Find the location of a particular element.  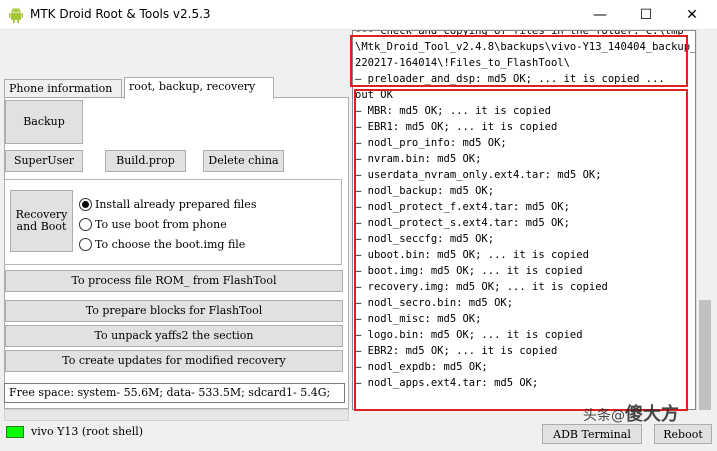

radio-boot-from-phone: To use boot from phone is located at coordinates (153, 224).